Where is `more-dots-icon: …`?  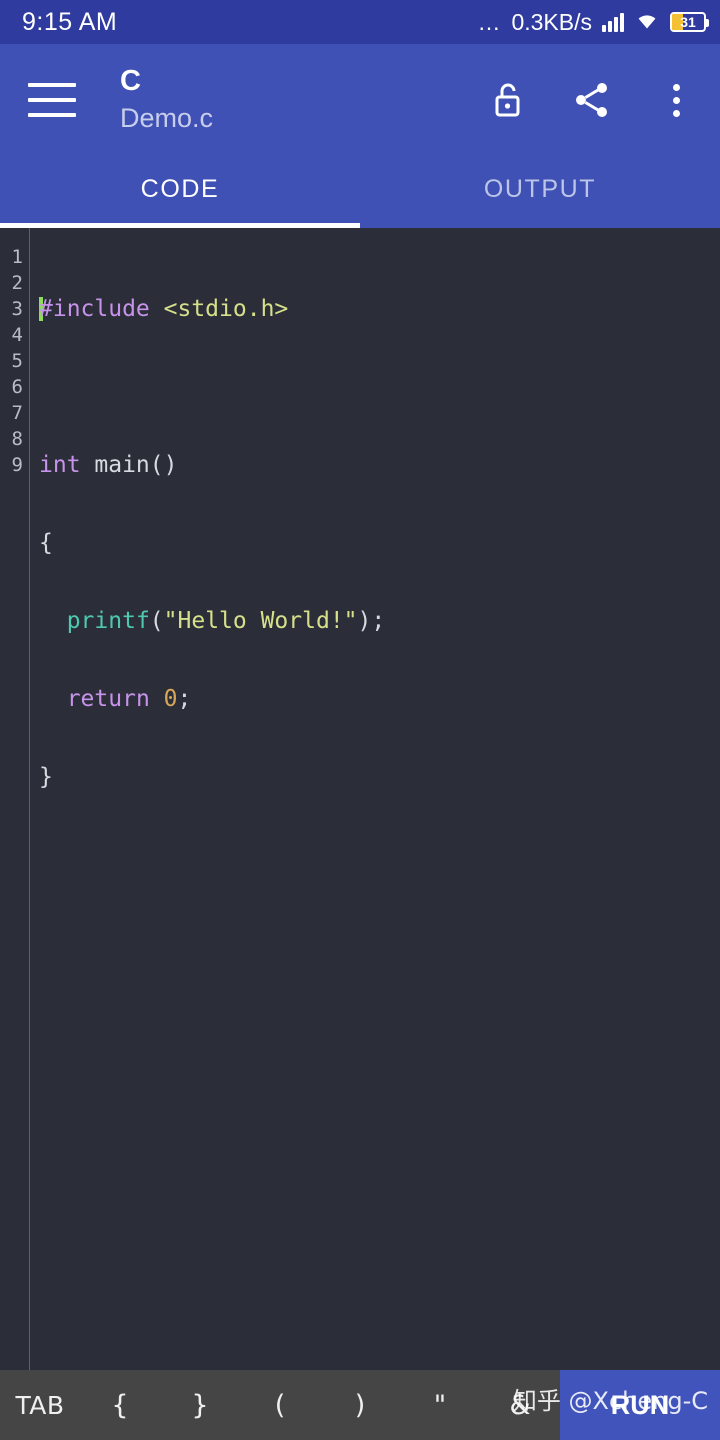 more-dots-icon: … is located at coordinates (489, 22).